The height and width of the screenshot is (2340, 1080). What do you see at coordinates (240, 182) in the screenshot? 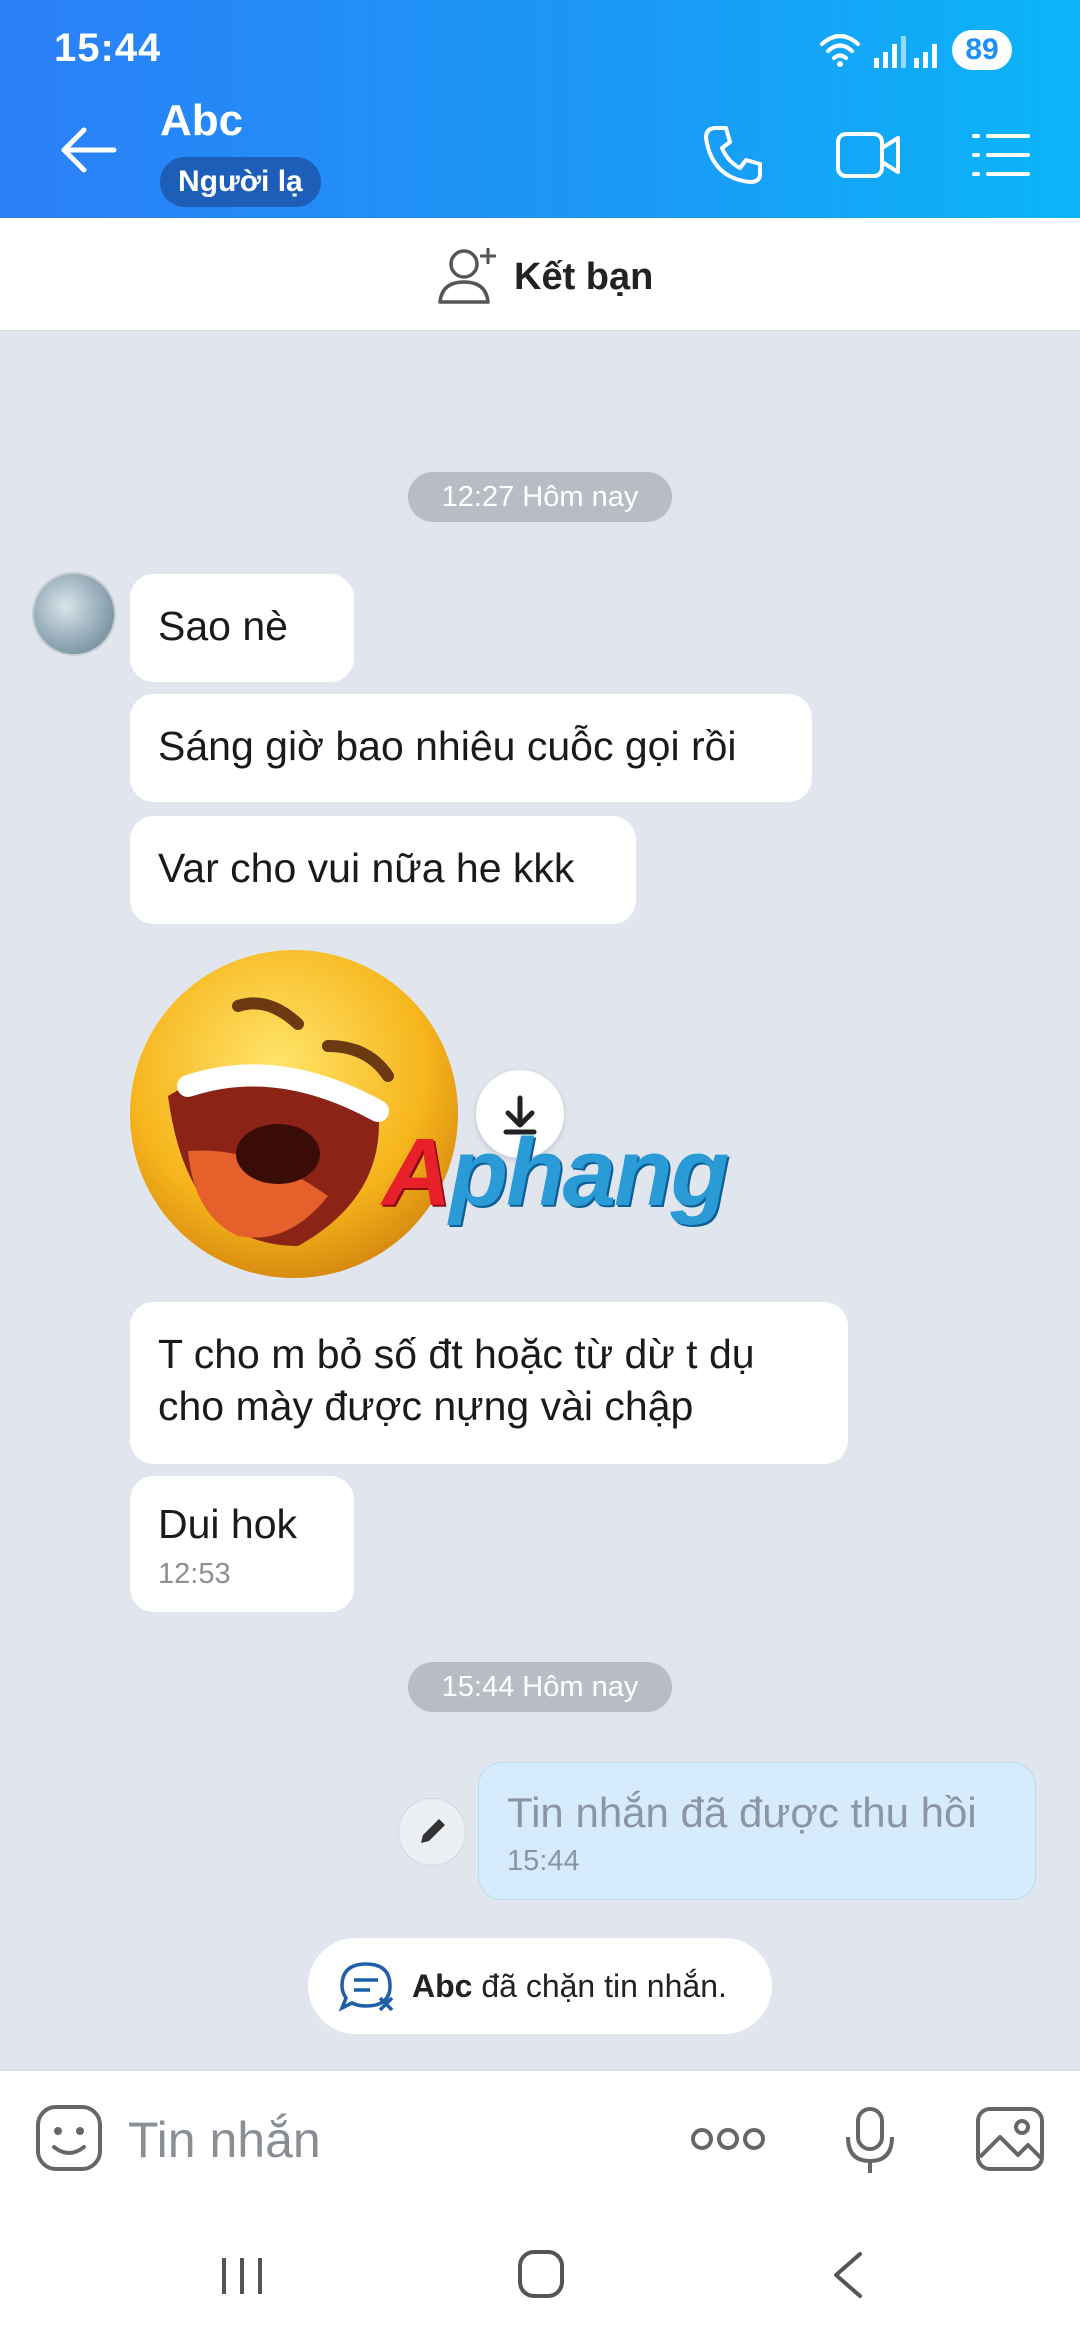
I see `stranger-badge: Người lạ` at bounding box center [240, 182].